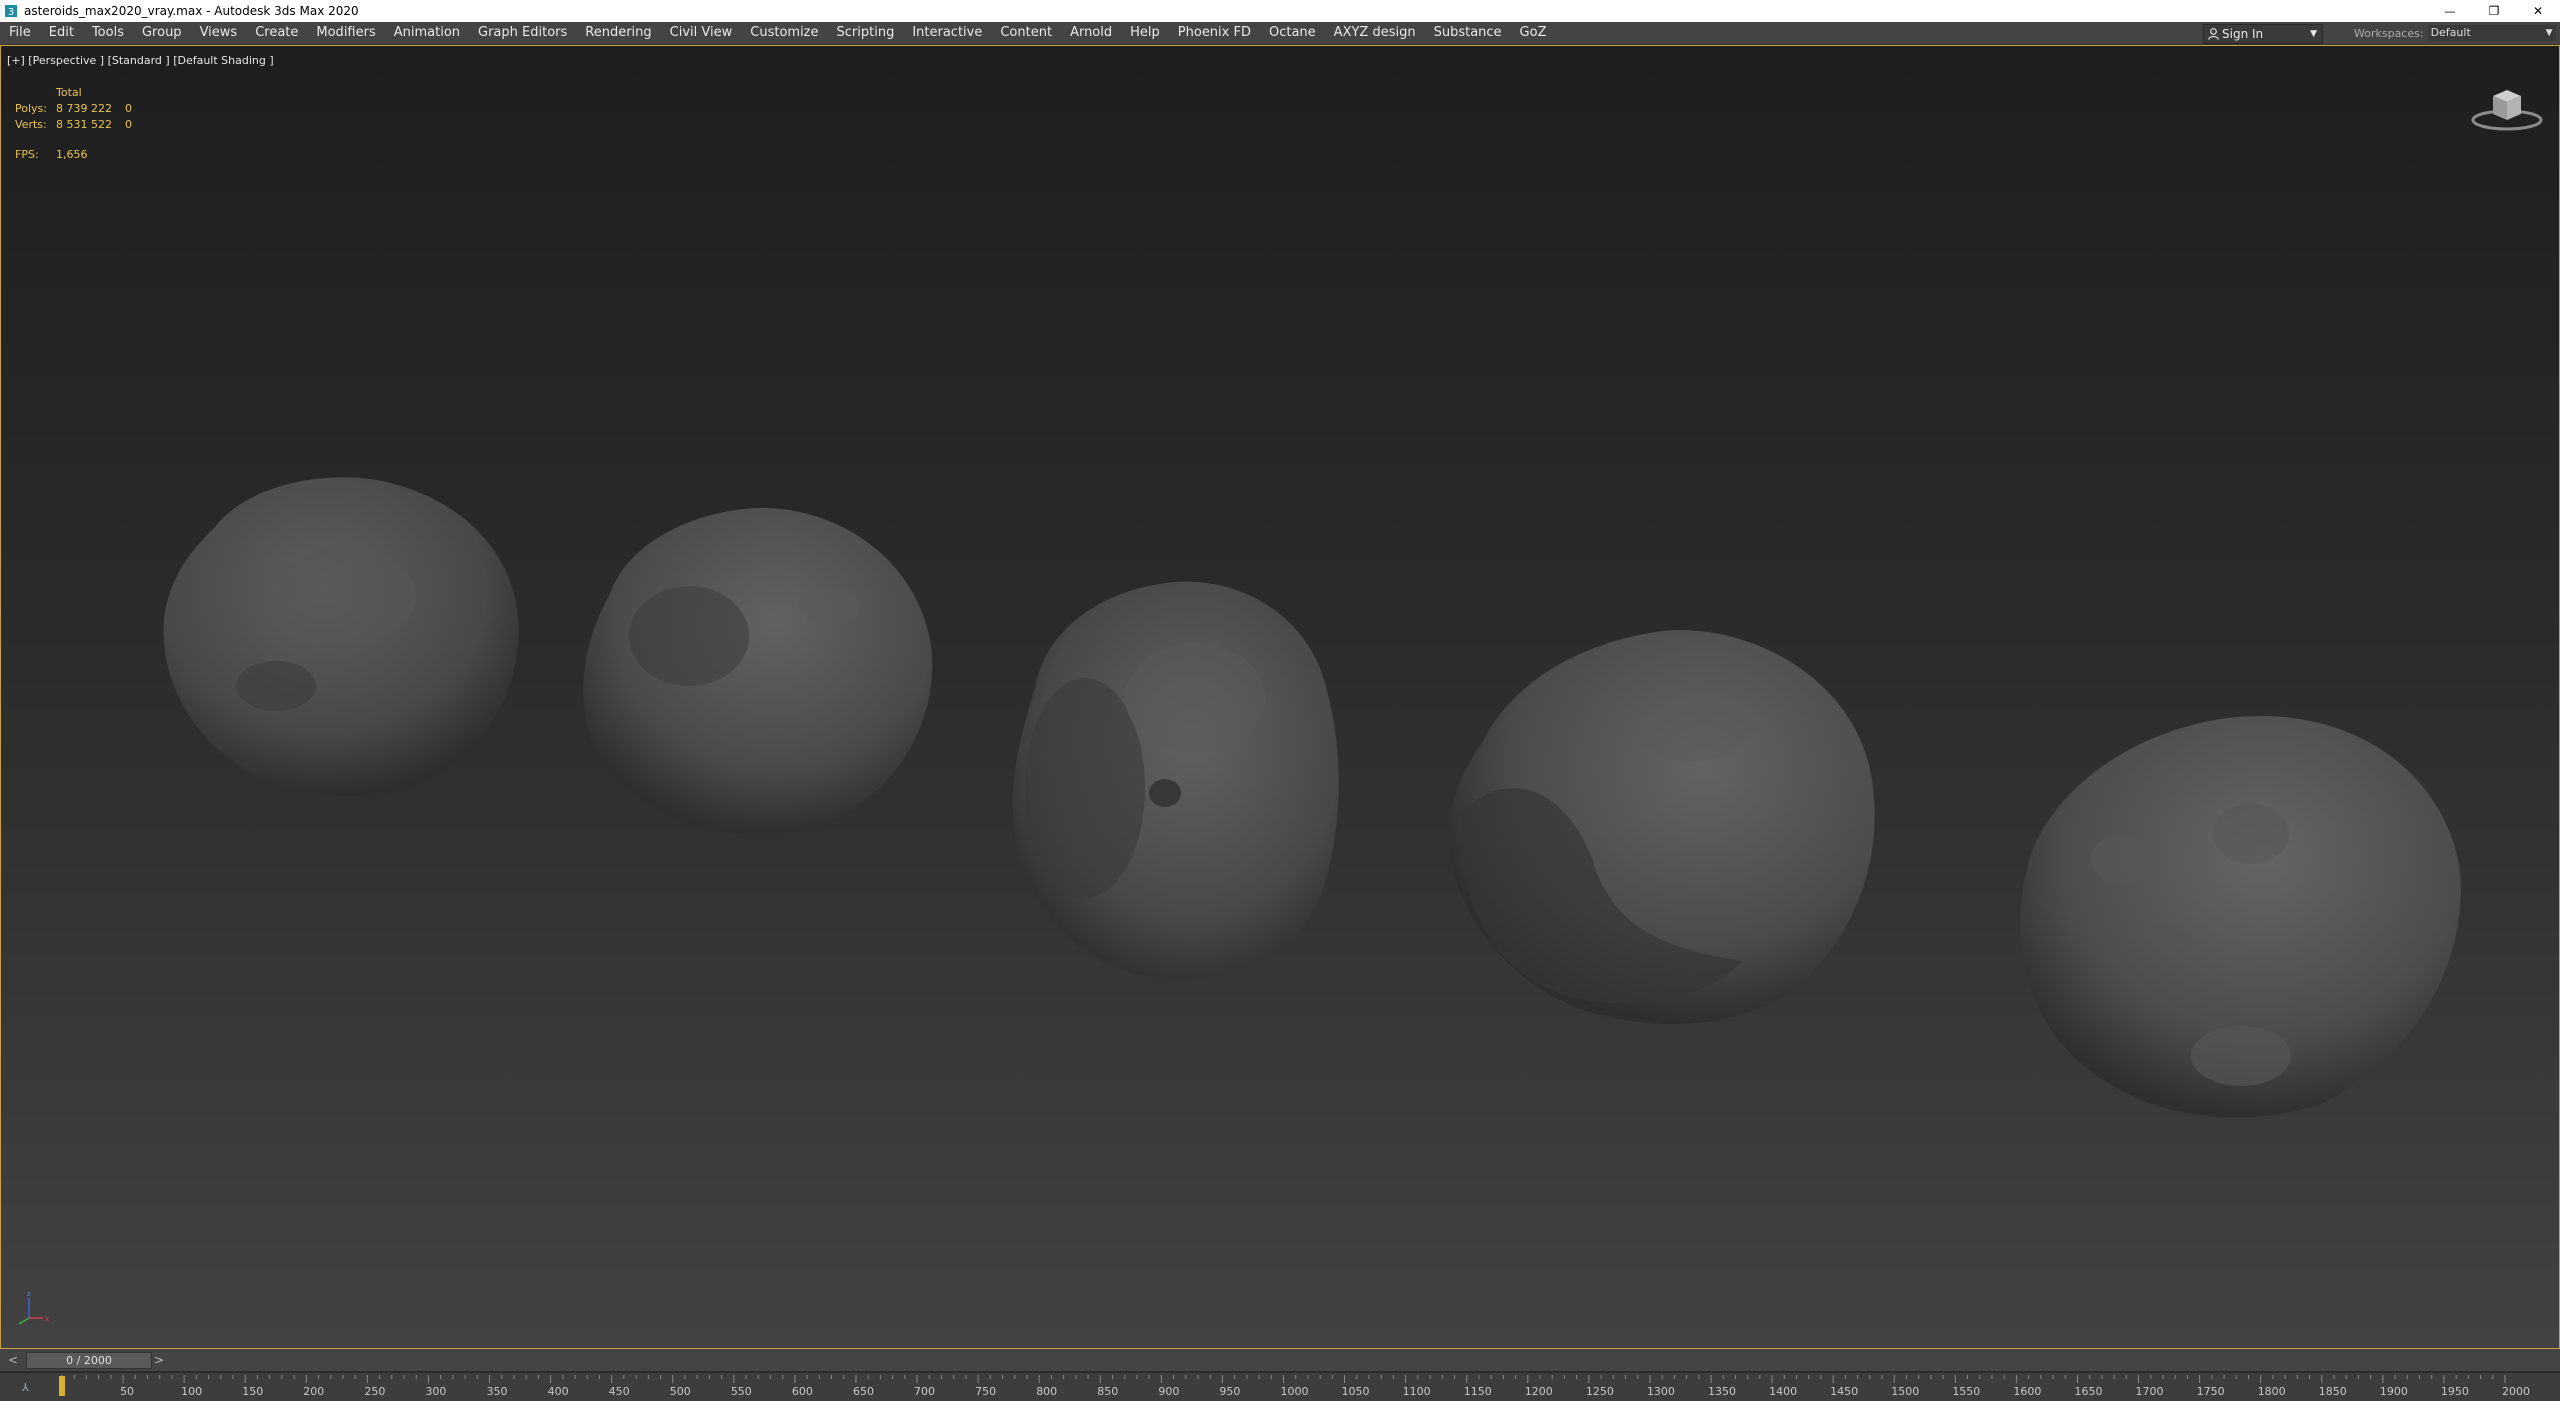  Describe the element at coordinates (13, 1360) in the screenshot. I see `time-slider-prev-button: <` at that location.